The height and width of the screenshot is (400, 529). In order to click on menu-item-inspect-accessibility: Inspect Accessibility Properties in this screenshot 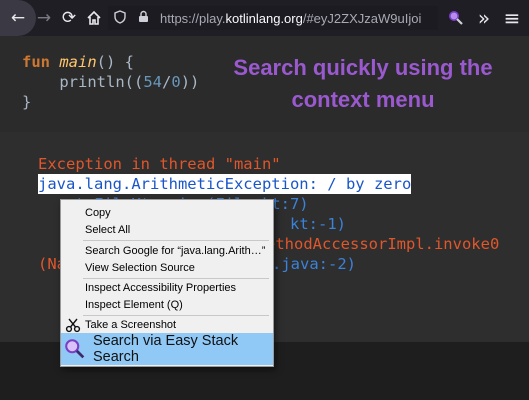, I will do `click(160, 288)`.